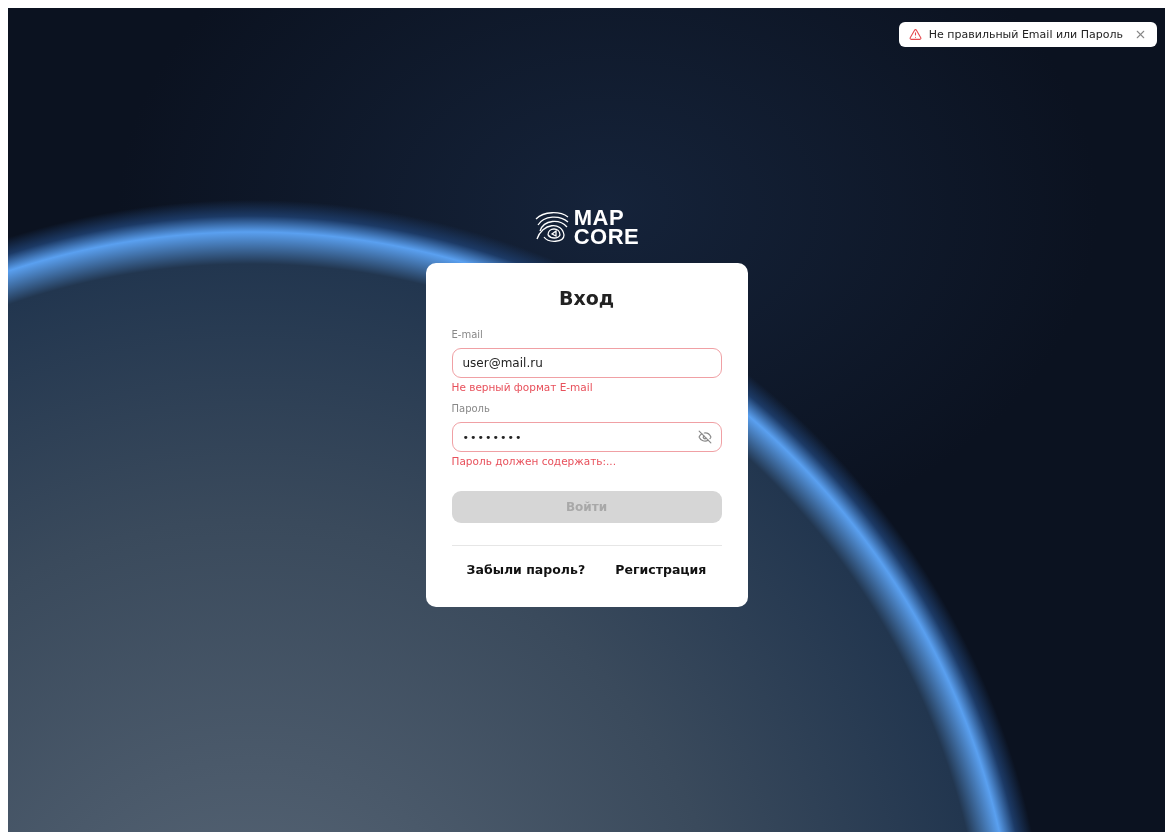  I want to click on toast-message: Не правильный Email или Пароль, so click(1025, 34).